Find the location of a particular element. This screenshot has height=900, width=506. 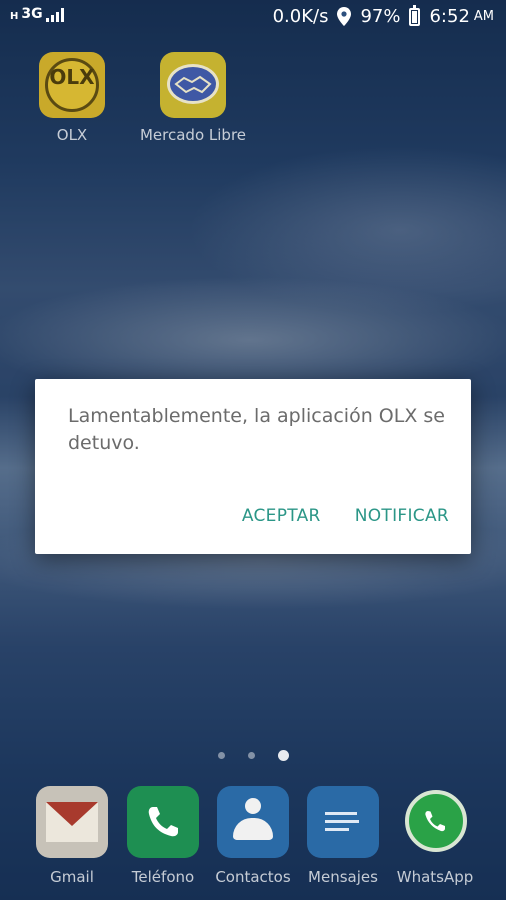

dock-app-whatsapp: WhatsApp is located at coordinates (435, 836).